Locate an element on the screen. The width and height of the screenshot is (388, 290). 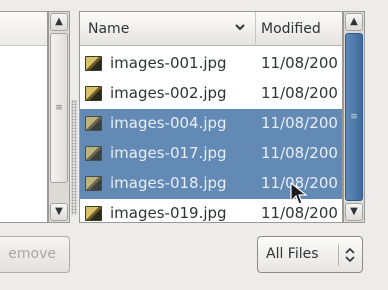
file-name: images-018.jpg is located at coordinates (168, 183).